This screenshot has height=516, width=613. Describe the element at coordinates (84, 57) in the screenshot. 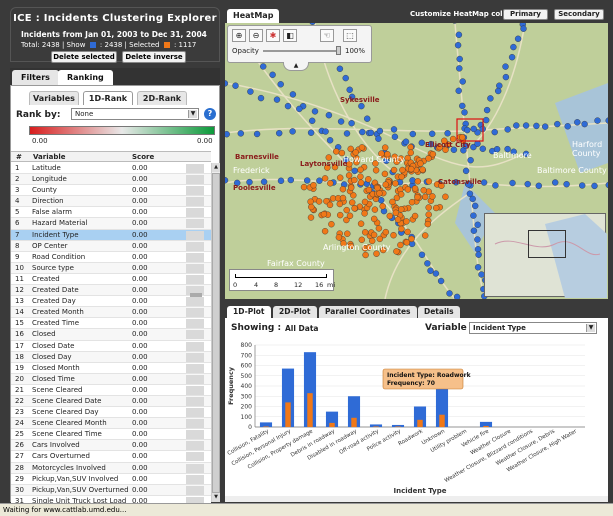

I see `delete-selected-button: Delete selected` at that location.